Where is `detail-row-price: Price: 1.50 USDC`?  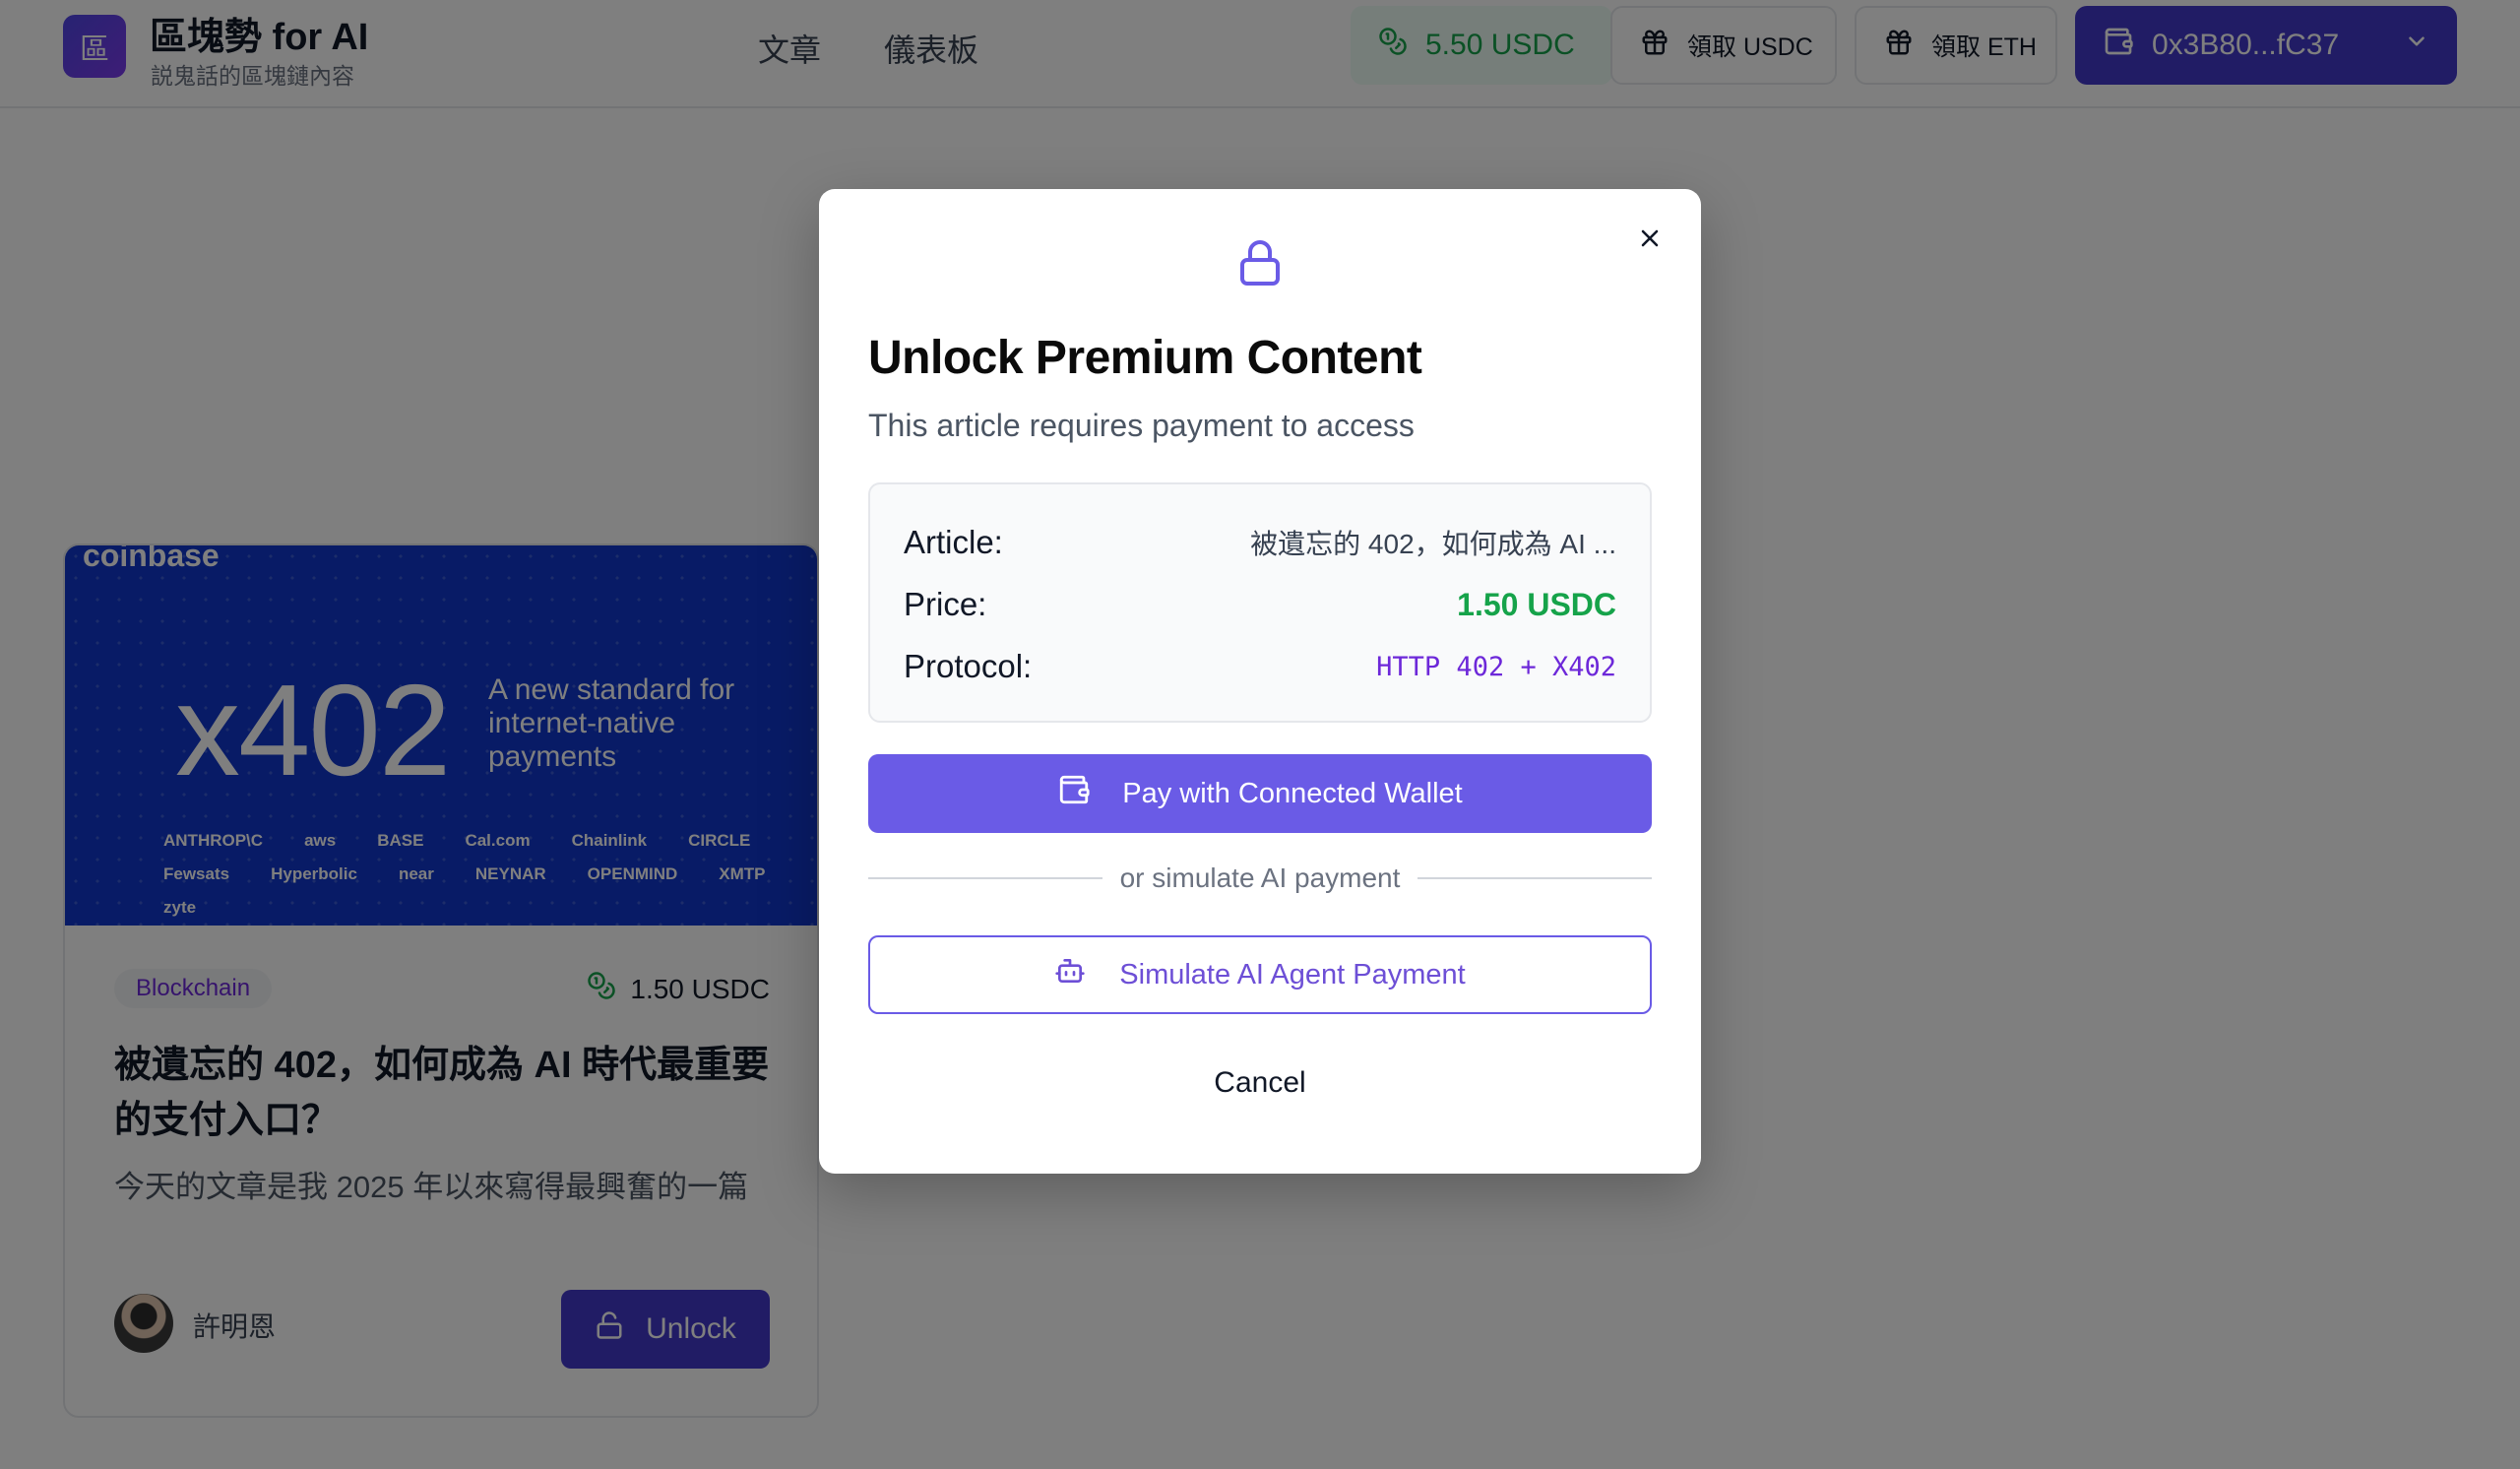
detail-row-price: Price: 1.50 USDC is located at coordinates (1260, 604).